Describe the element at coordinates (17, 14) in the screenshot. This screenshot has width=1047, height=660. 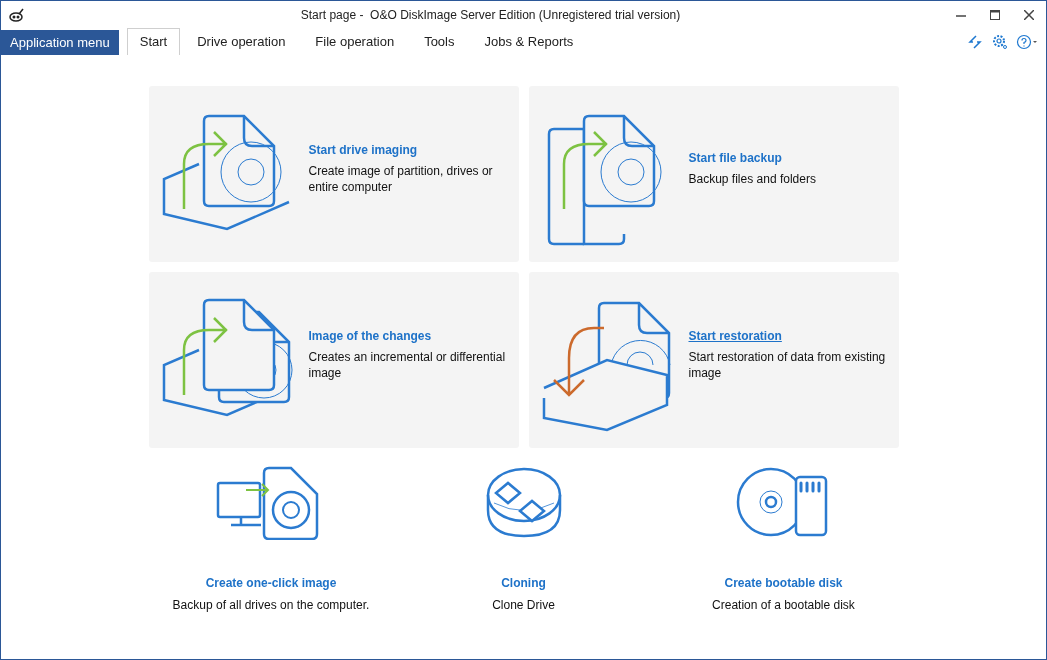
I see `app-logo-icon` at that location.